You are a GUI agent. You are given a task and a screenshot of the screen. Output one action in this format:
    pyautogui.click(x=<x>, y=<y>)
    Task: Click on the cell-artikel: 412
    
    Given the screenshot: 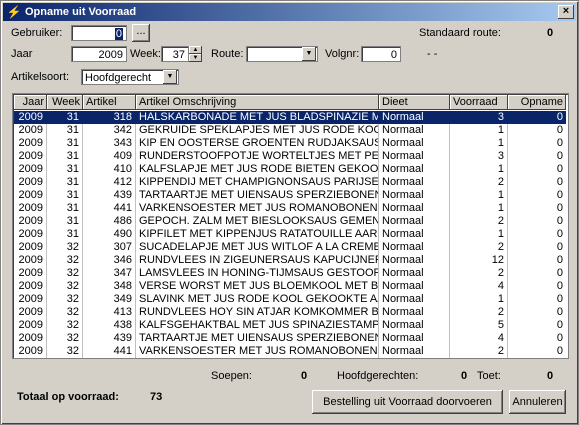 What is the action you would take?
    pyautogui.click(x=109, y=182)
    